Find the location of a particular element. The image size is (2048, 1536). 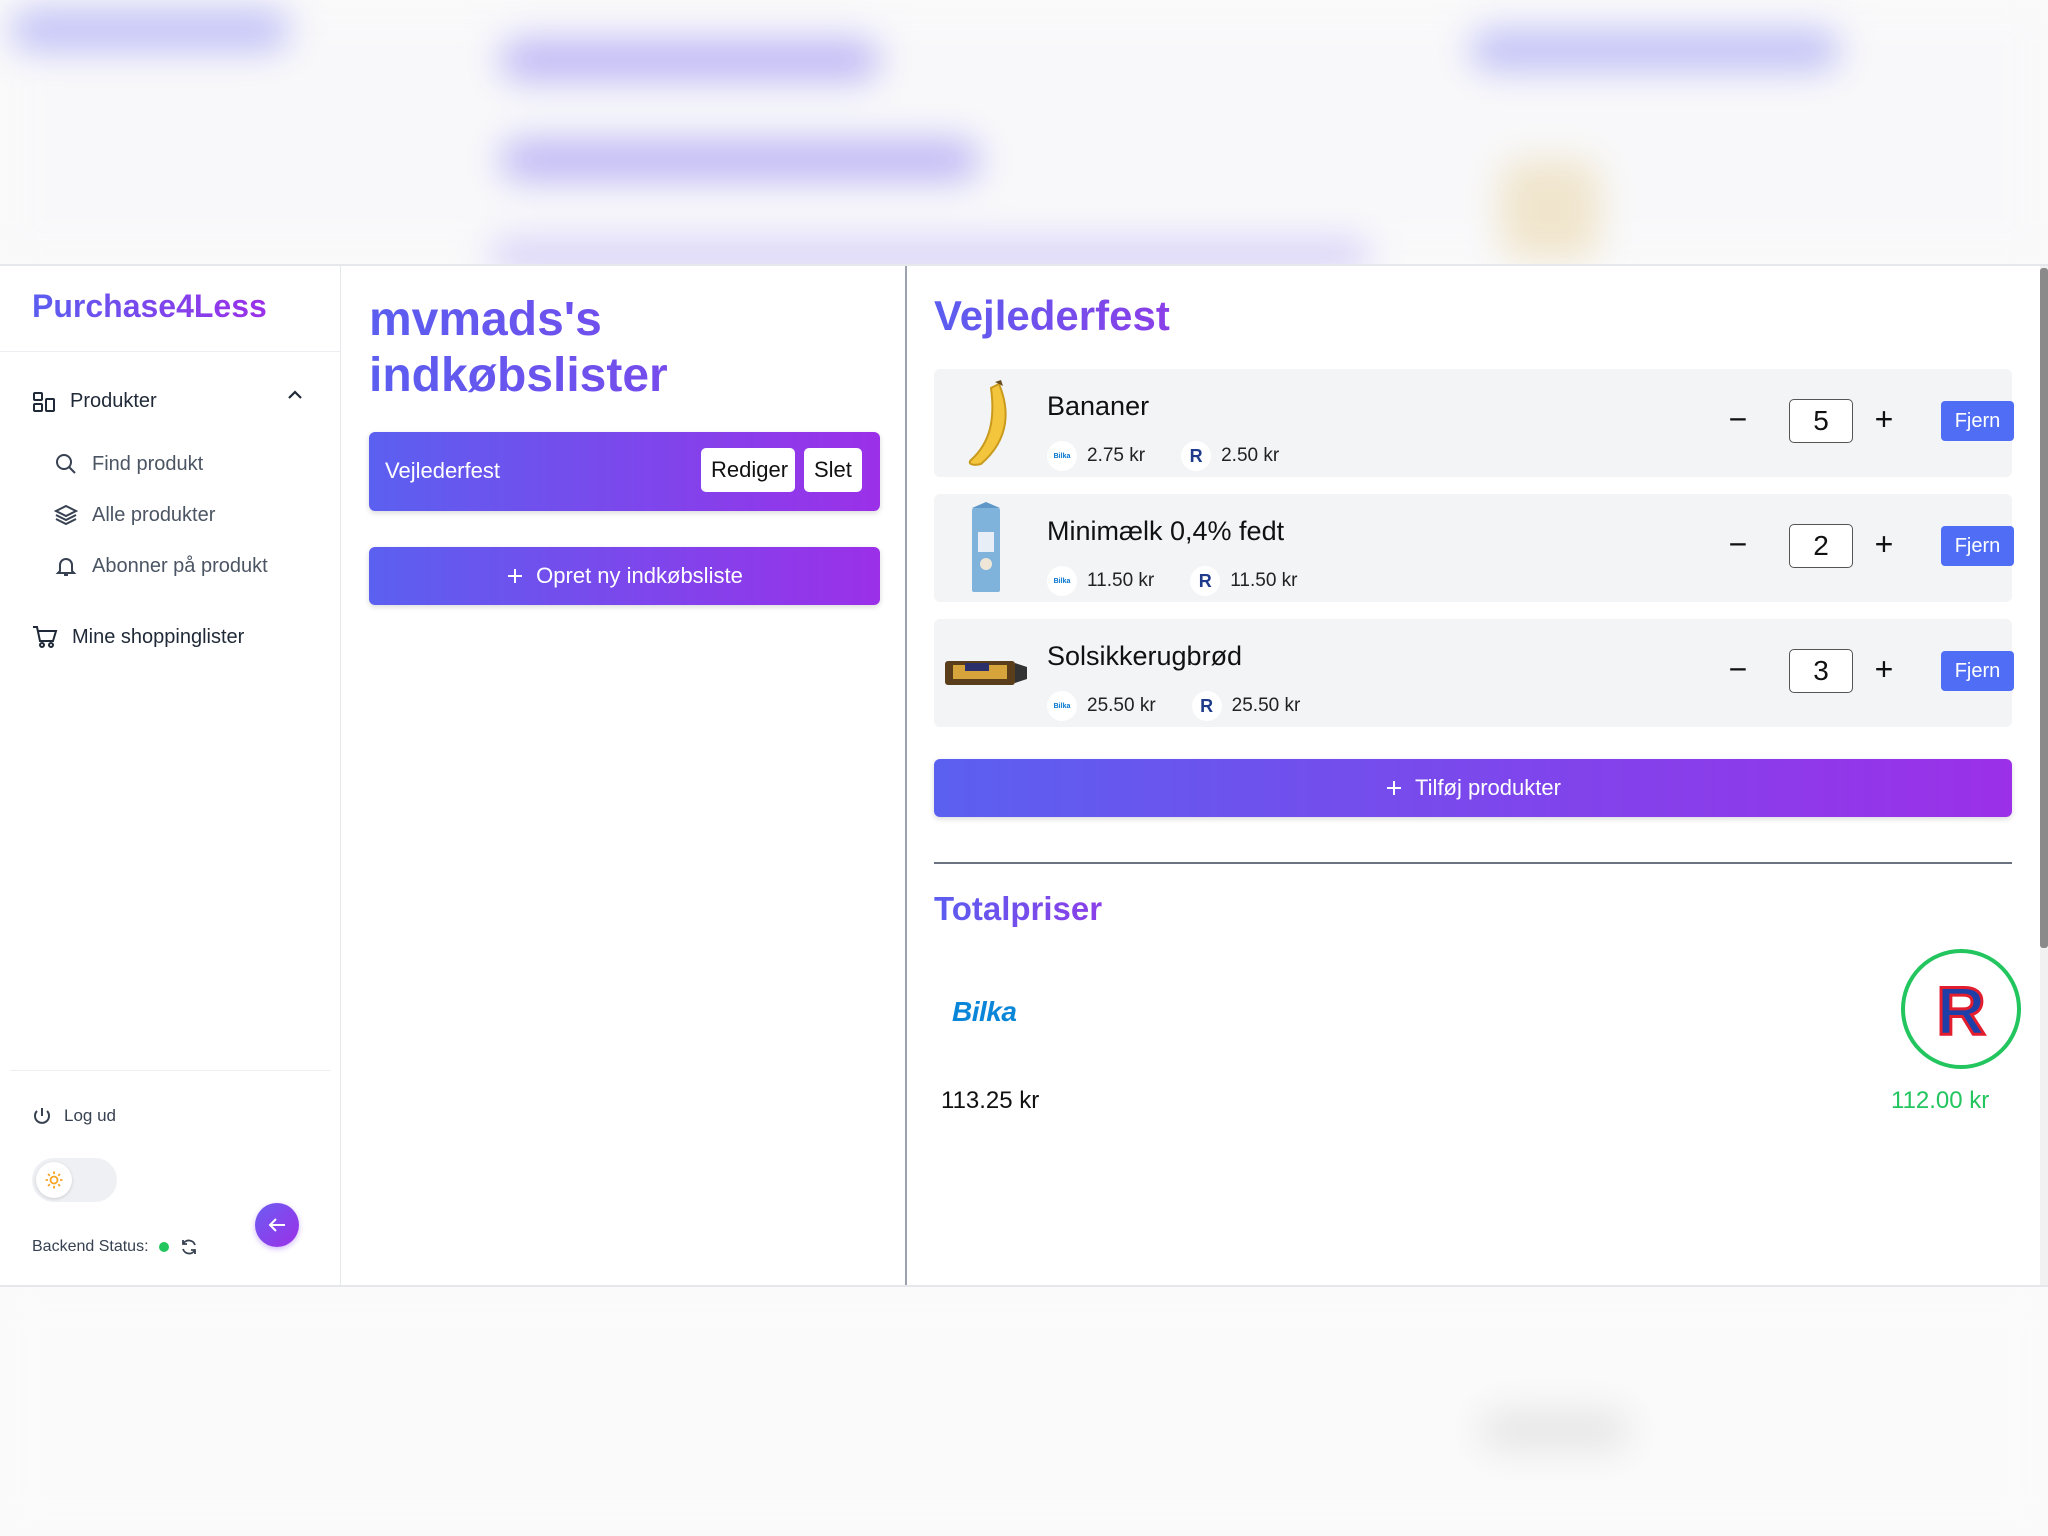

scrollbar is located at coordinates (2044, 775).